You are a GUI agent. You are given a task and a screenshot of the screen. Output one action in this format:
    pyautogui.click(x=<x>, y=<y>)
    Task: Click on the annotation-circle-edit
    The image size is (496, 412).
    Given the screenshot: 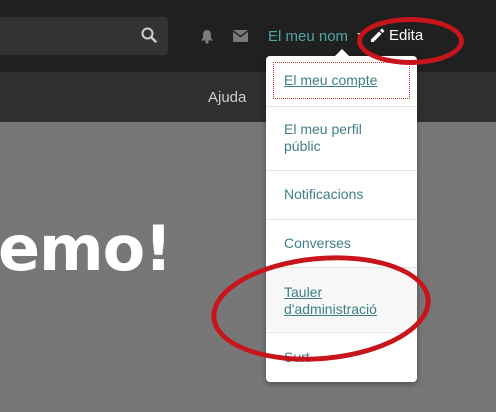 What is the action you would take?
    pyautogui.click(x=410, y=41)
    